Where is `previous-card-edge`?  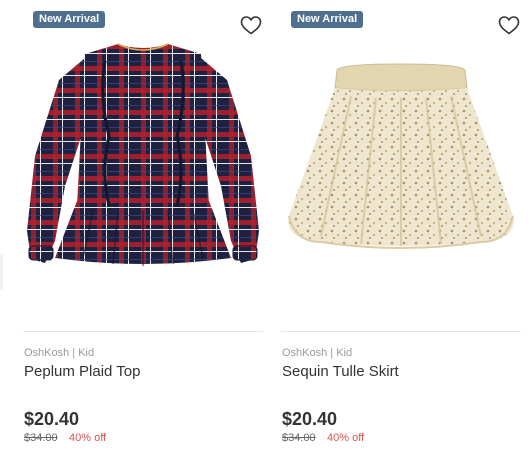
previous-card-edge is located at coordinates (1, 272).